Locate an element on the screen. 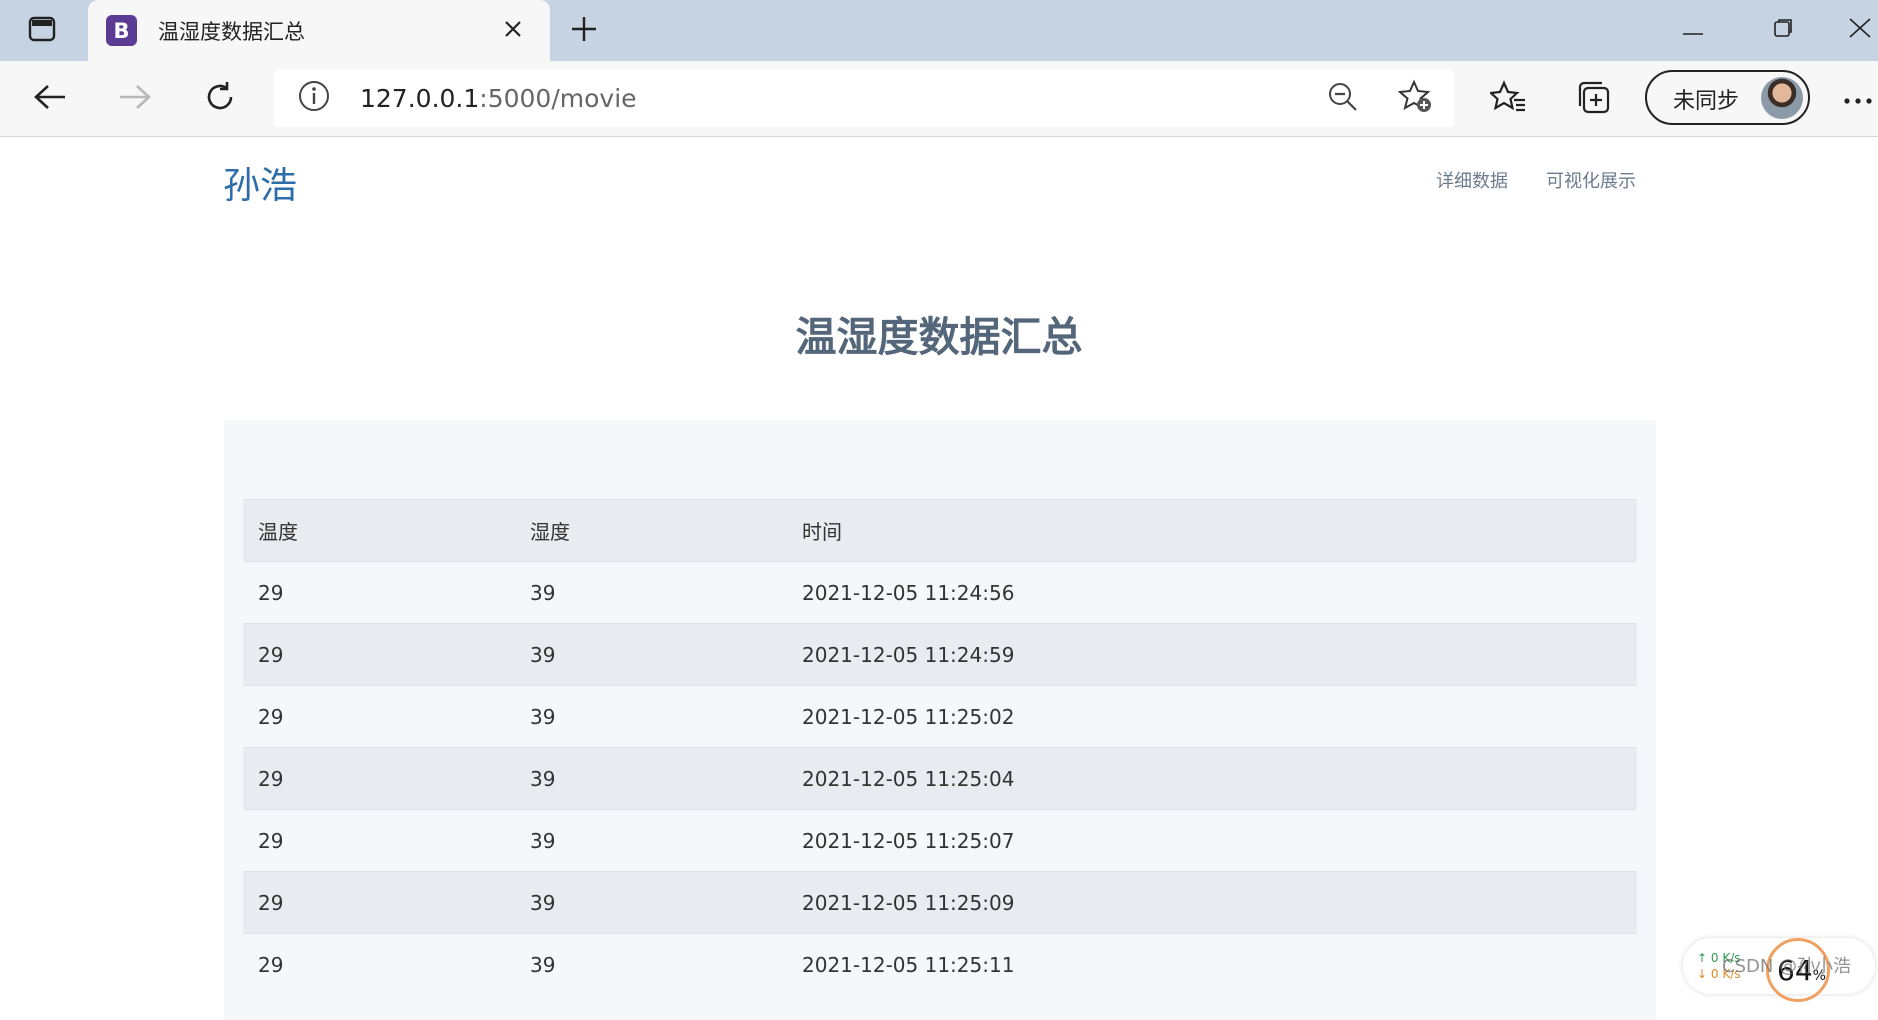  site-brand: 孙浩 is located at coordinates (260, 182).